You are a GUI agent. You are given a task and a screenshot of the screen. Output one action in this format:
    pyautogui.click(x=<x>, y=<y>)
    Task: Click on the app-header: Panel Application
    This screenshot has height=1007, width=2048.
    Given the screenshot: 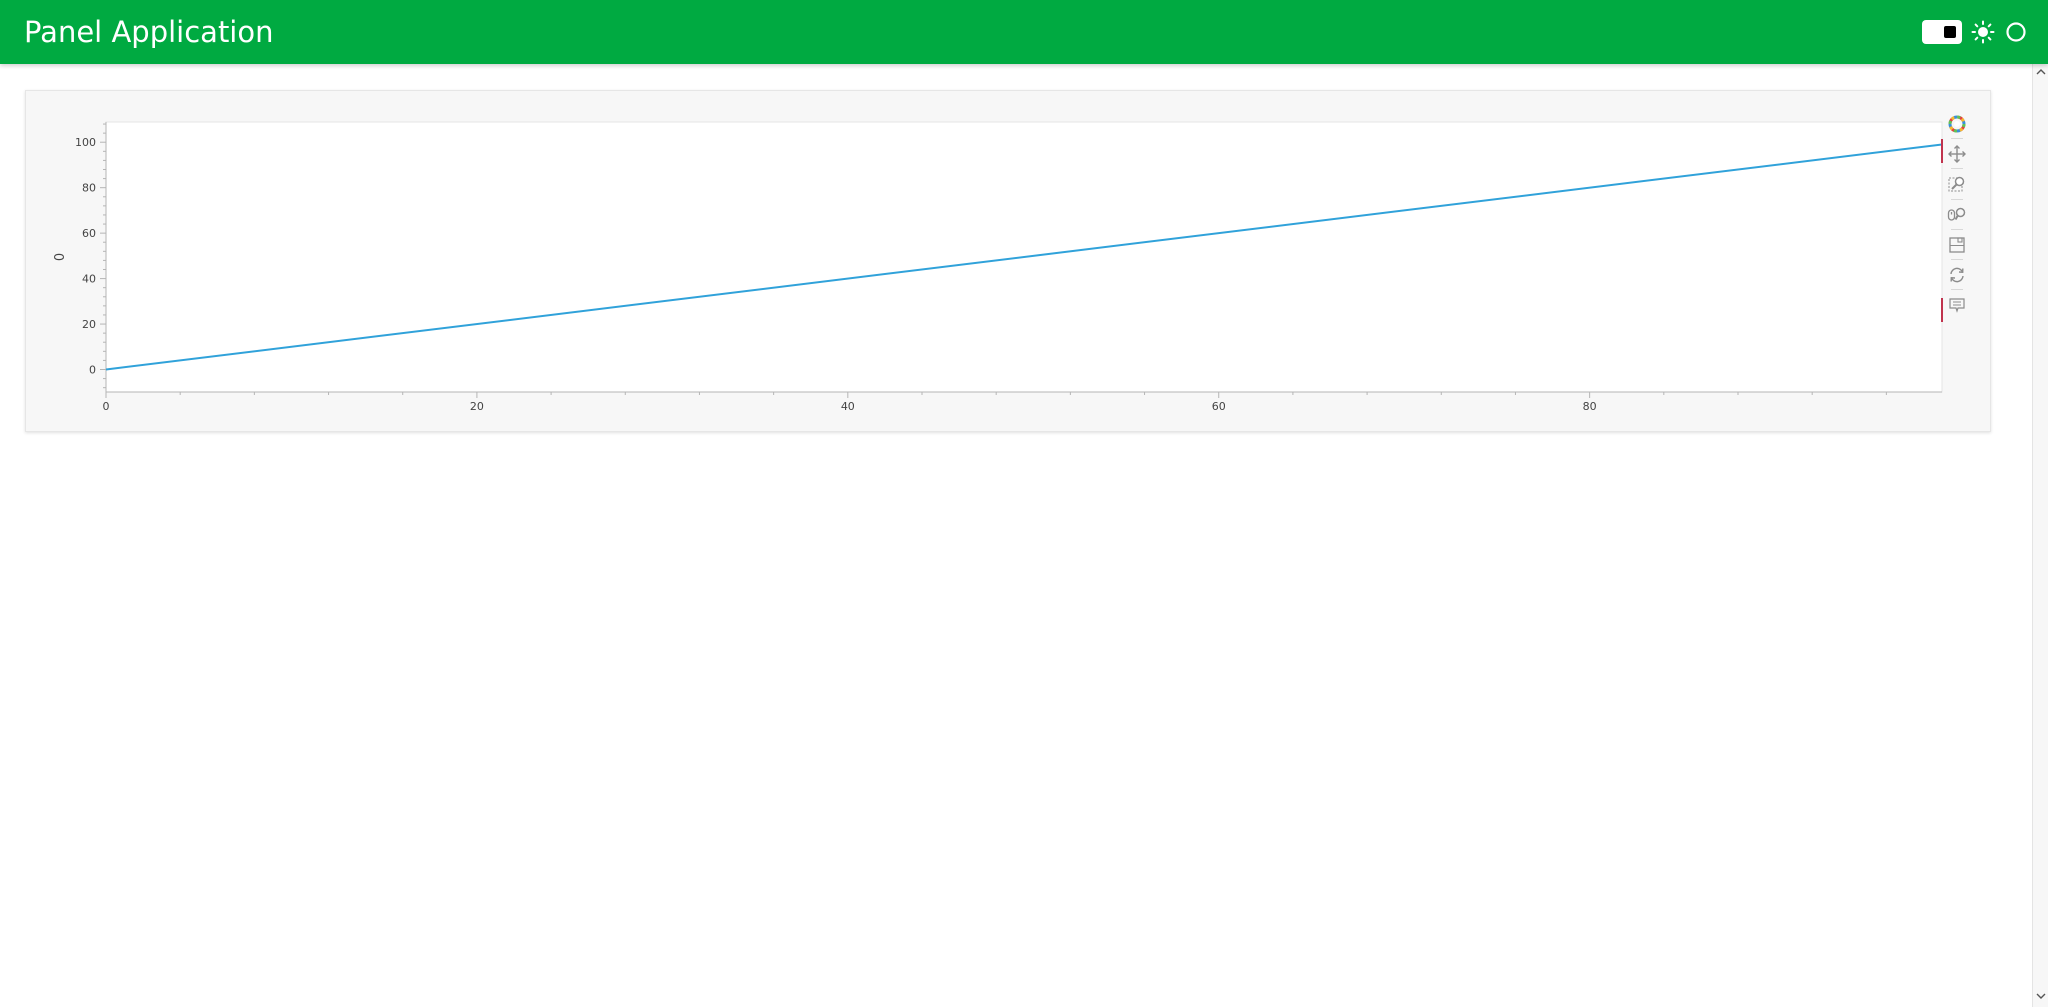 What is the action you would take?
    pyautogui.click(x=1024, y=32)
    